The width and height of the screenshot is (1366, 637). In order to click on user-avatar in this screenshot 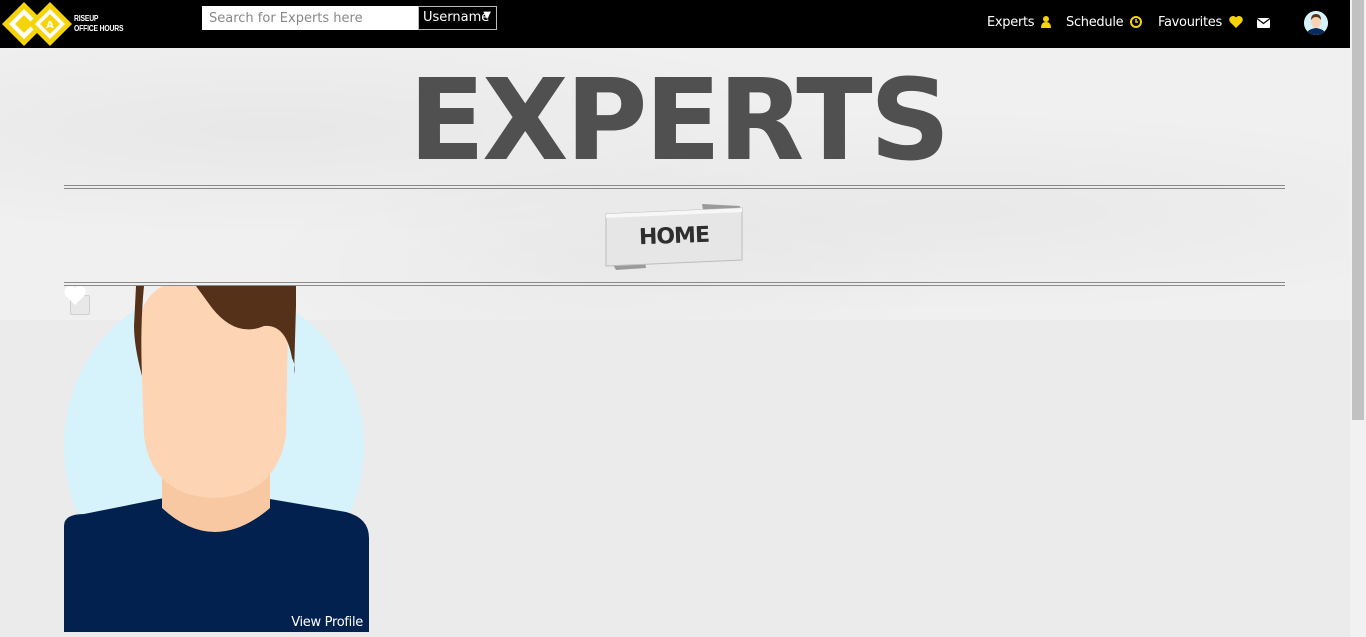, I will do `click(1316, 23)`.